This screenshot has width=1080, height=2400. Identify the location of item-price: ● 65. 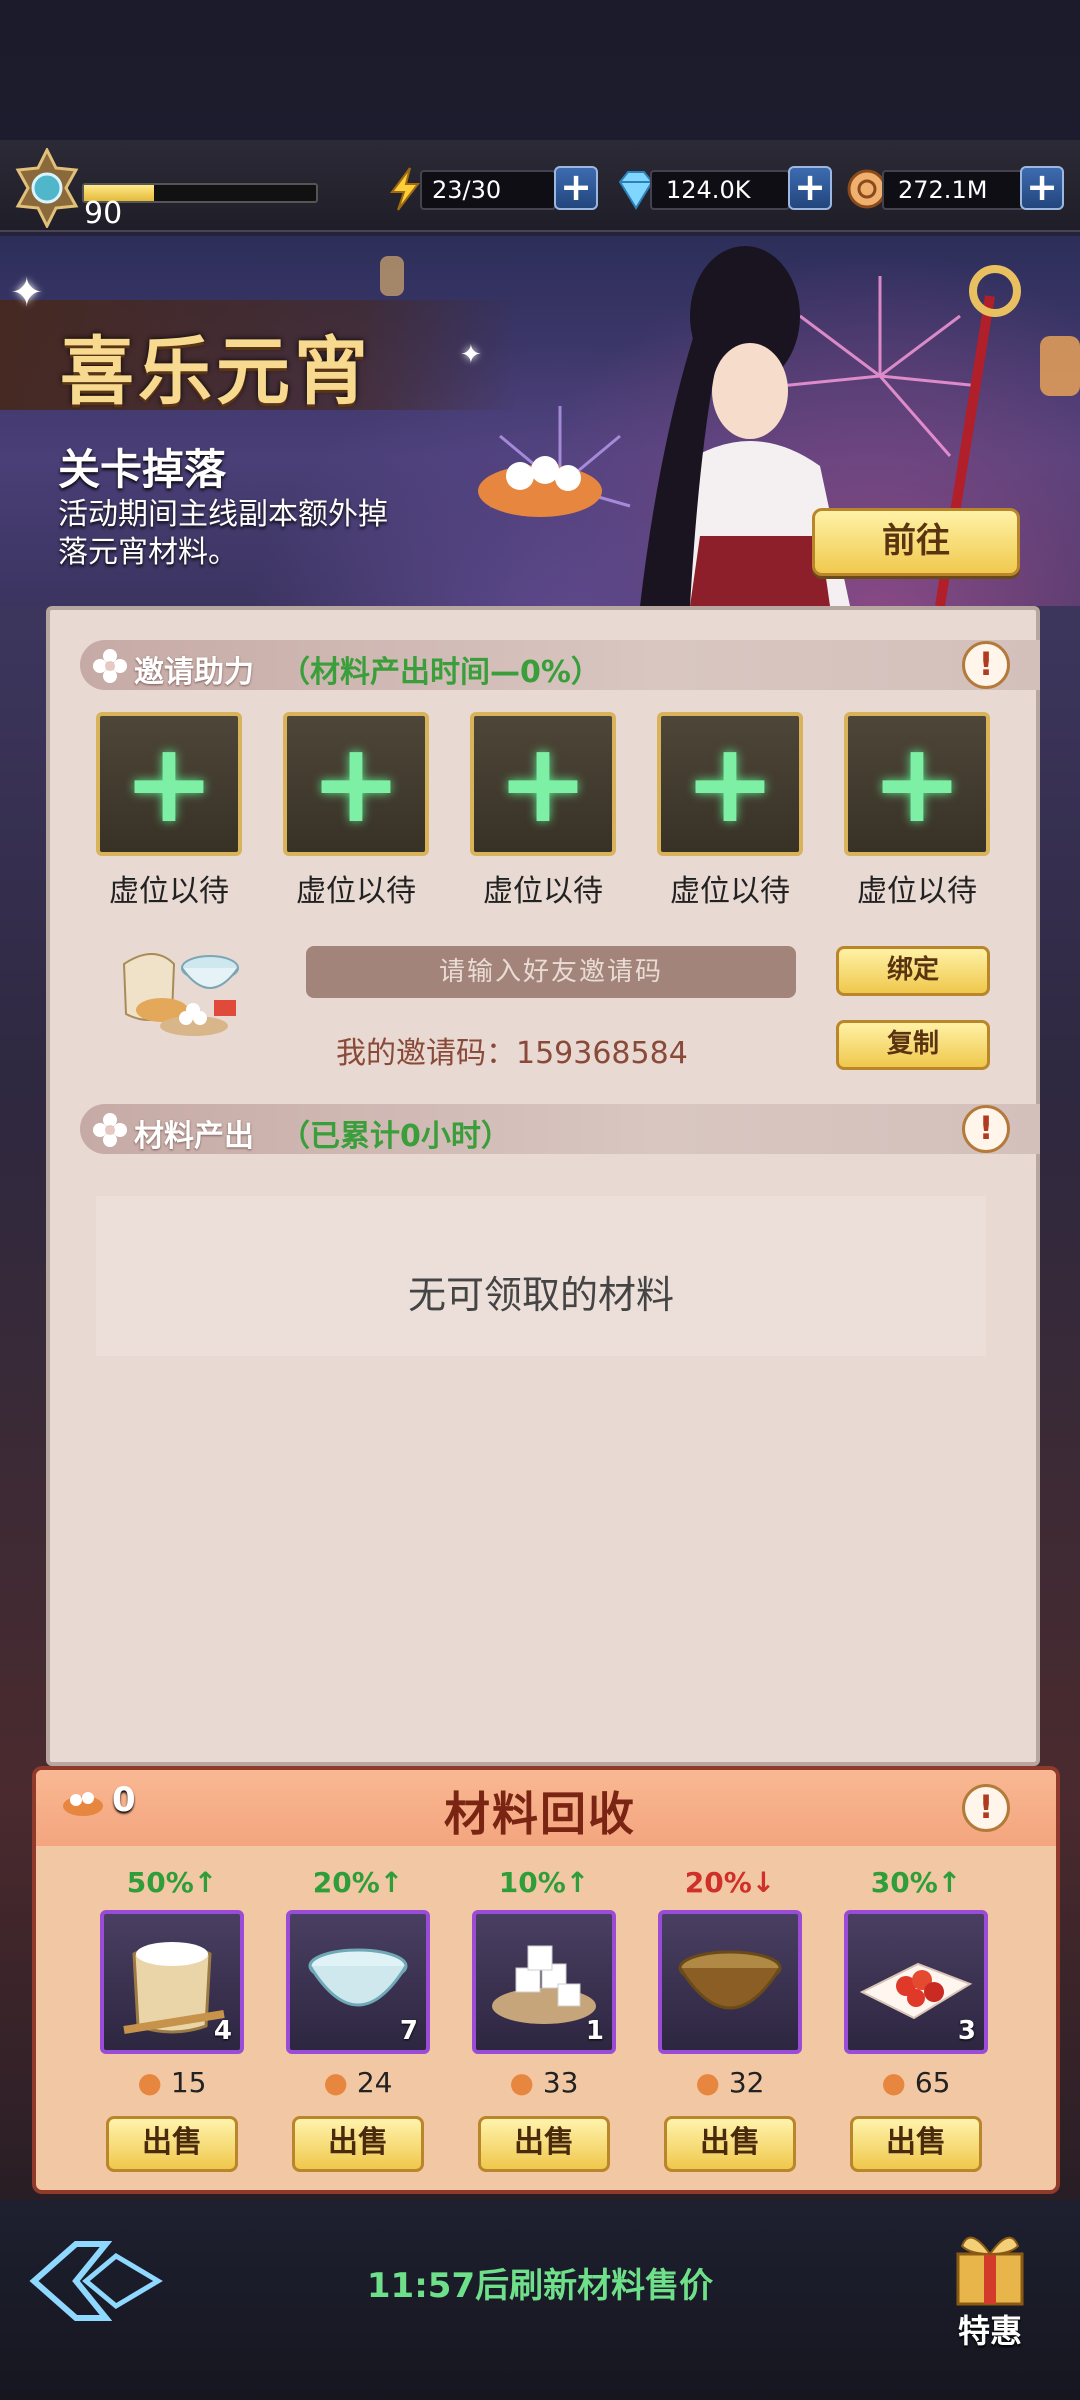
(916, 2082).